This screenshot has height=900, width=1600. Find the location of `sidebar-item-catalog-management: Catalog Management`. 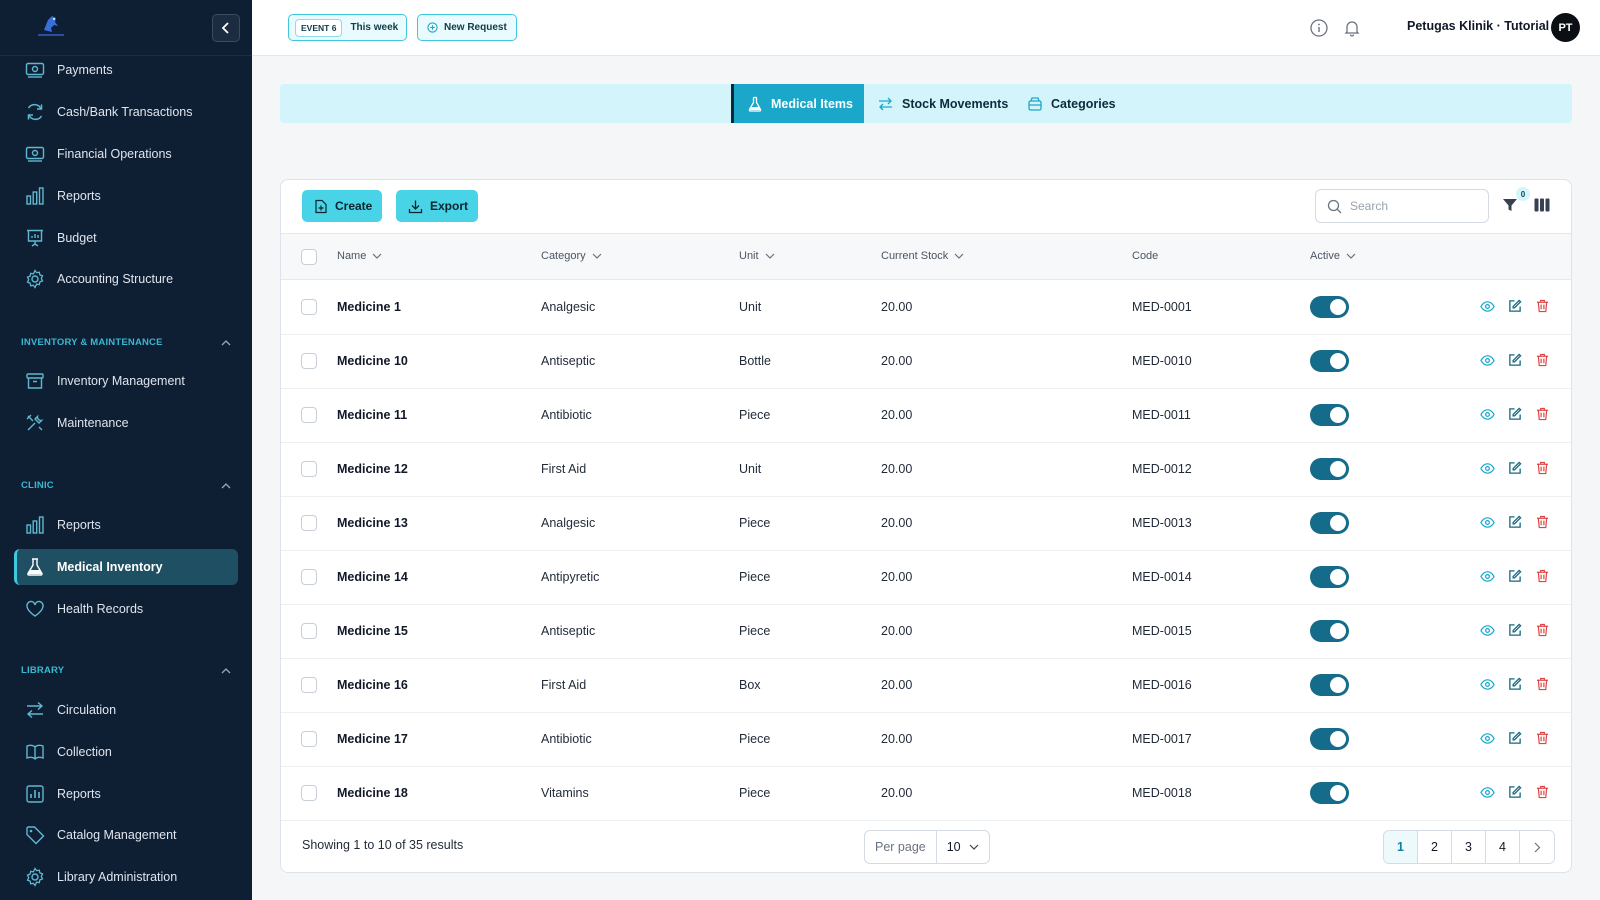

sidebar-item-catalog-management: Catalog Management is located at coordinates (126, 835).